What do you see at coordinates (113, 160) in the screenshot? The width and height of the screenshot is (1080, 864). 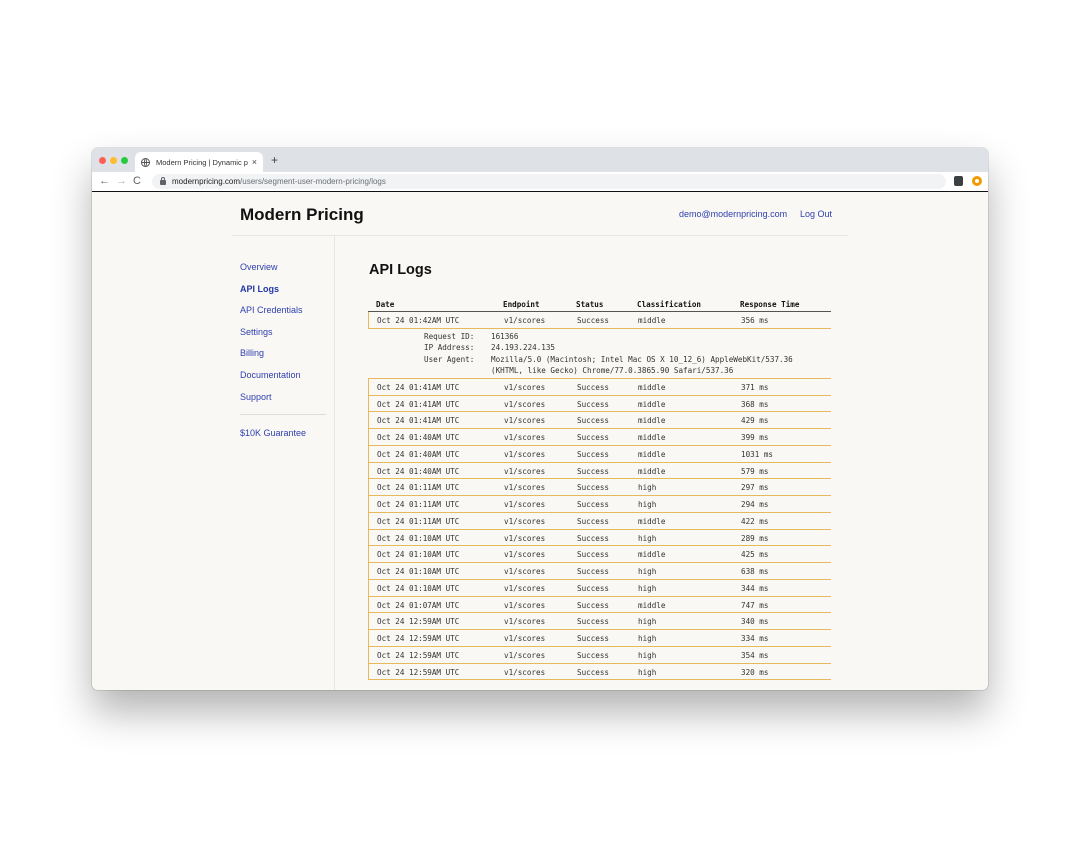 I see `minimize-window-button` at bounding box center [113, 160].